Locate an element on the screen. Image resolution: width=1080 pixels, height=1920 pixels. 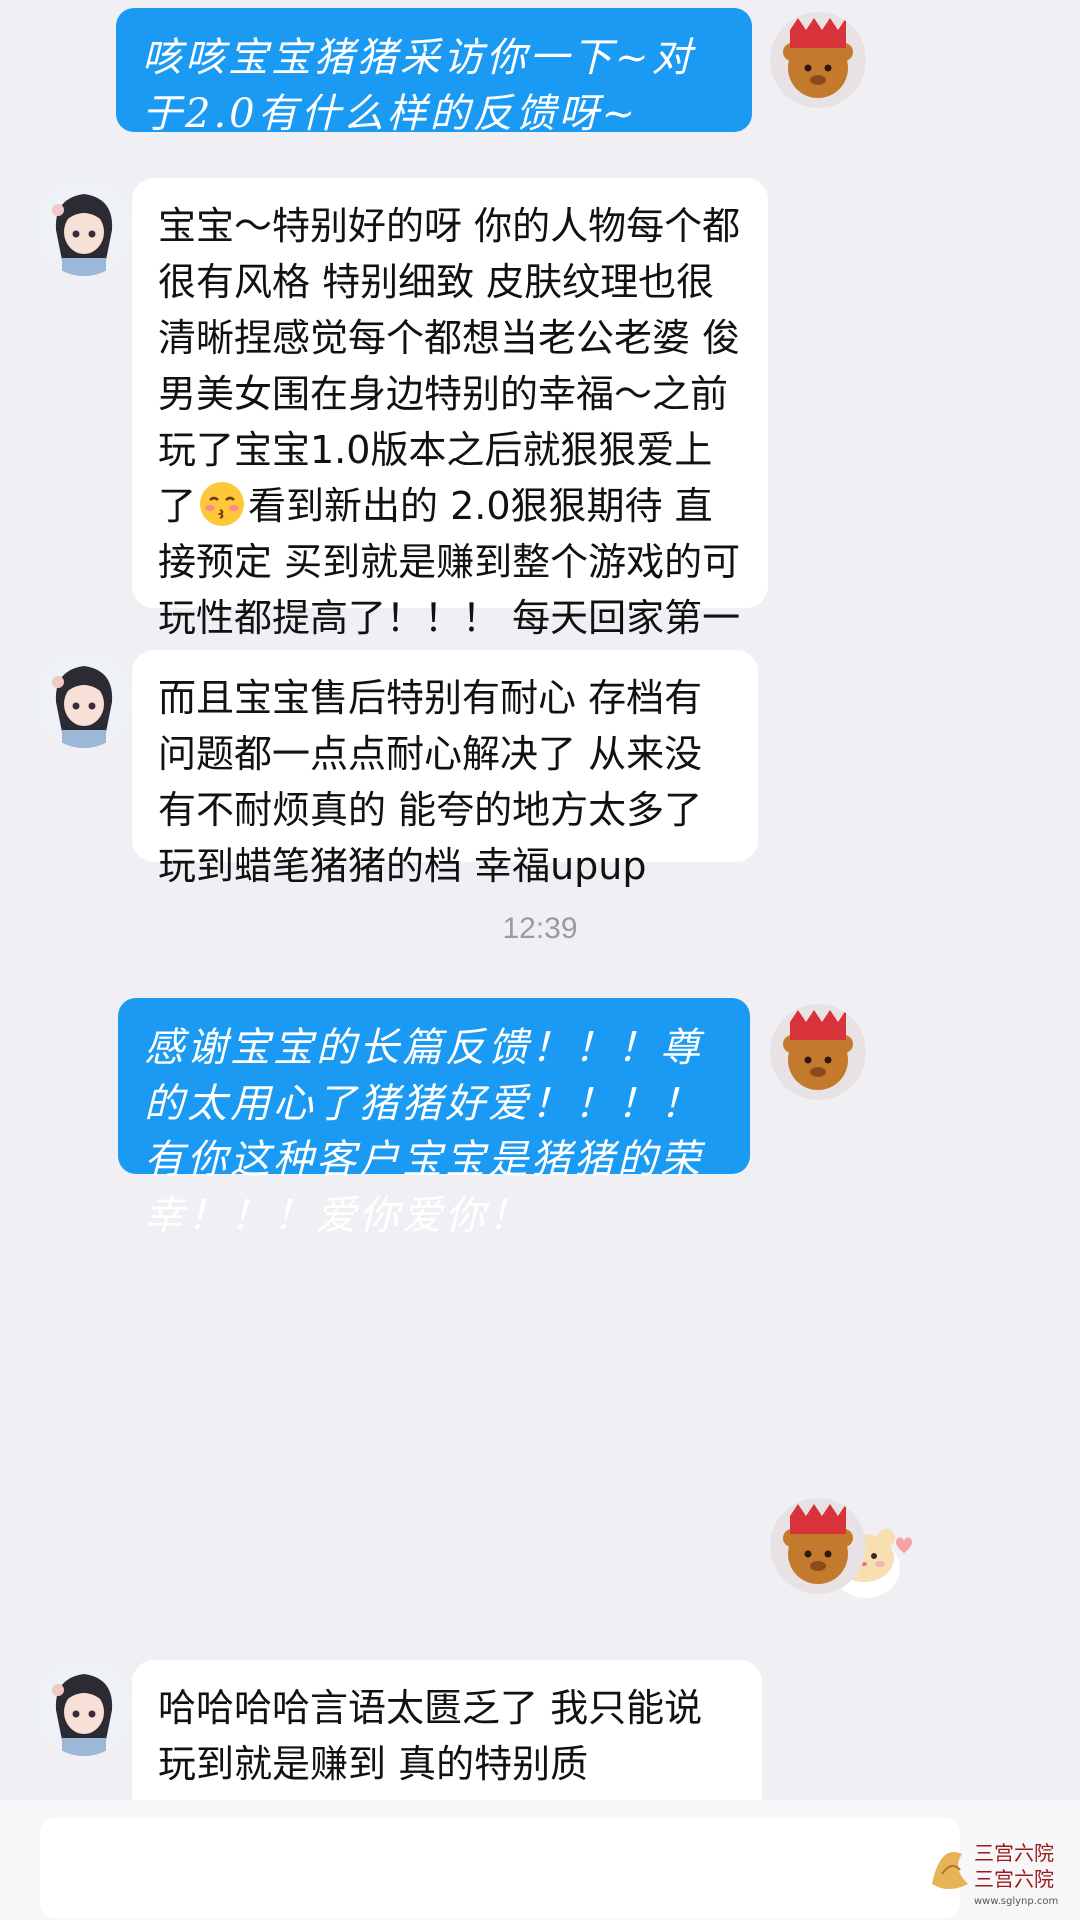
svg-text: www.sglynp.com is located at coordinates (1016, 1901).